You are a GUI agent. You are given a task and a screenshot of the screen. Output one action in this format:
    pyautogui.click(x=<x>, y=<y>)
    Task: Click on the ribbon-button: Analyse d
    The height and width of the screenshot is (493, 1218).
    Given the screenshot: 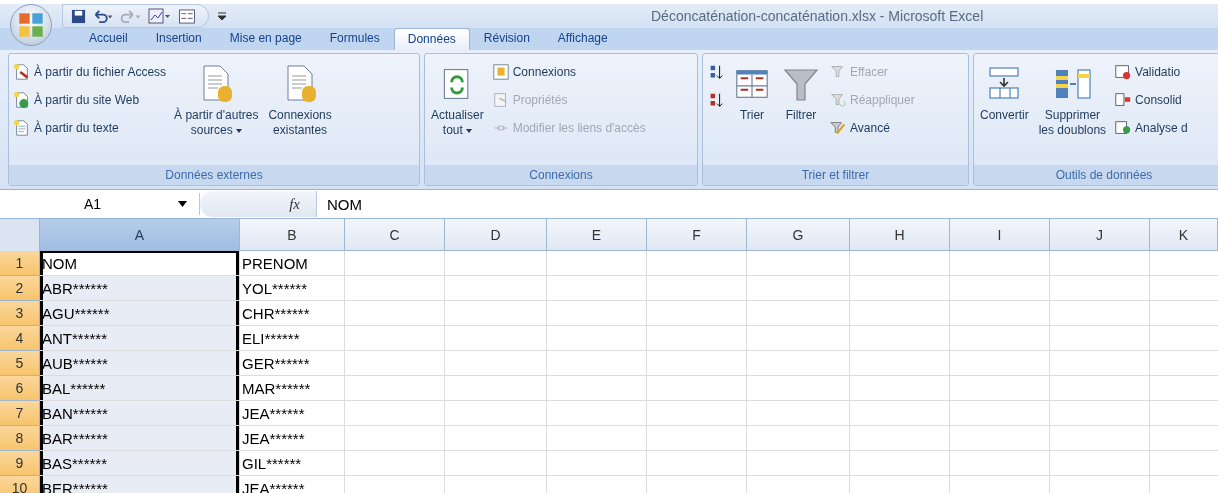 What is the action you would take?
    pyautogui.click(x=1151, y=128)
    